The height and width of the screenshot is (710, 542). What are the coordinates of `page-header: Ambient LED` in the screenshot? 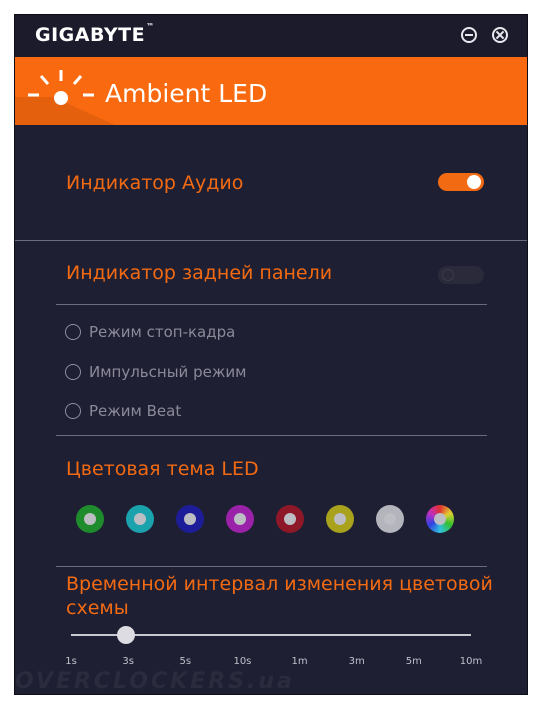 It's located at (271, 91).